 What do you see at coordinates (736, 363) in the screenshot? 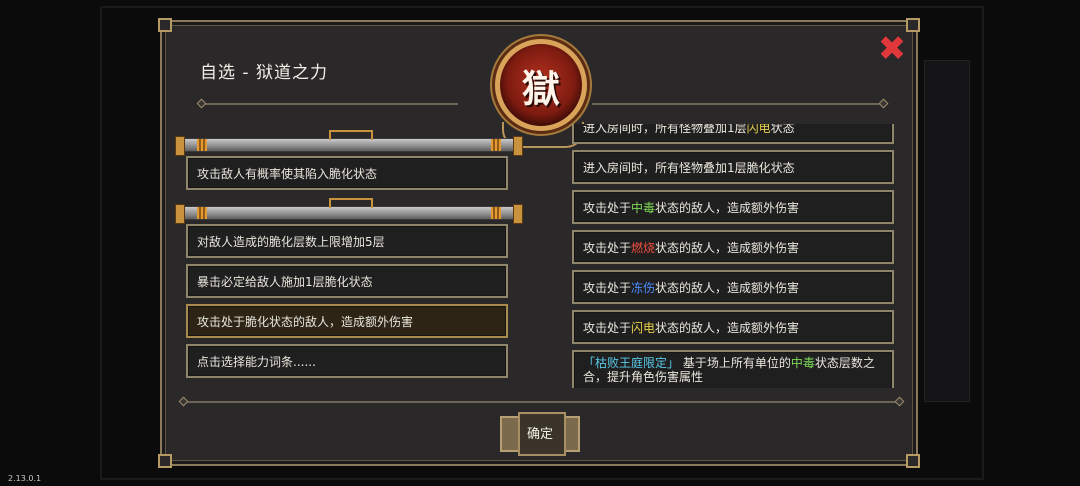
I see `text-segment: 基于场上所有单位的` at bounding box center [736, 363].